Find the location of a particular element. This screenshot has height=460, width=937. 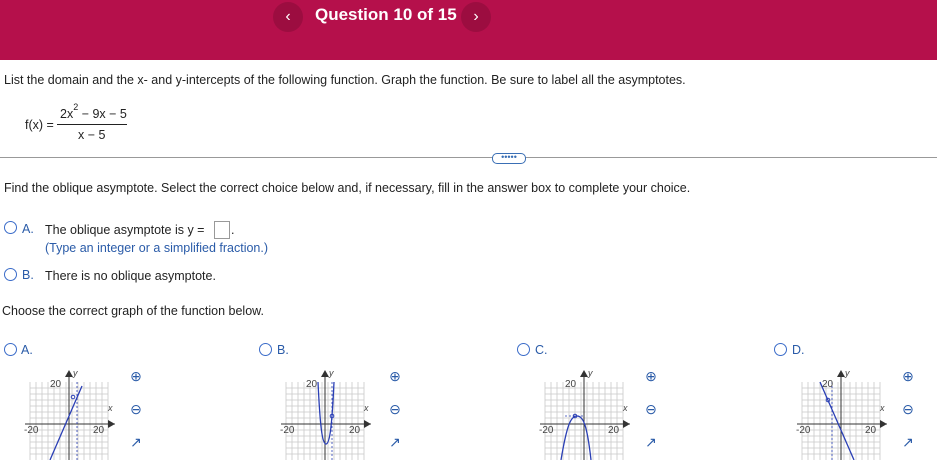

function-denominator: x − 5 is located at coordinates (92, 135).